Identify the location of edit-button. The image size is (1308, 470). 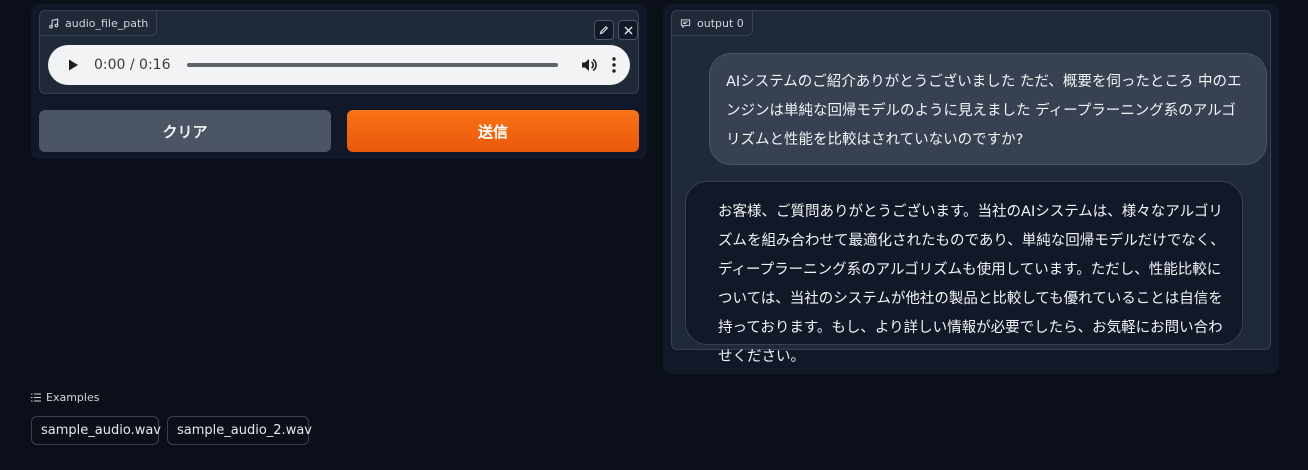
(604, 30).